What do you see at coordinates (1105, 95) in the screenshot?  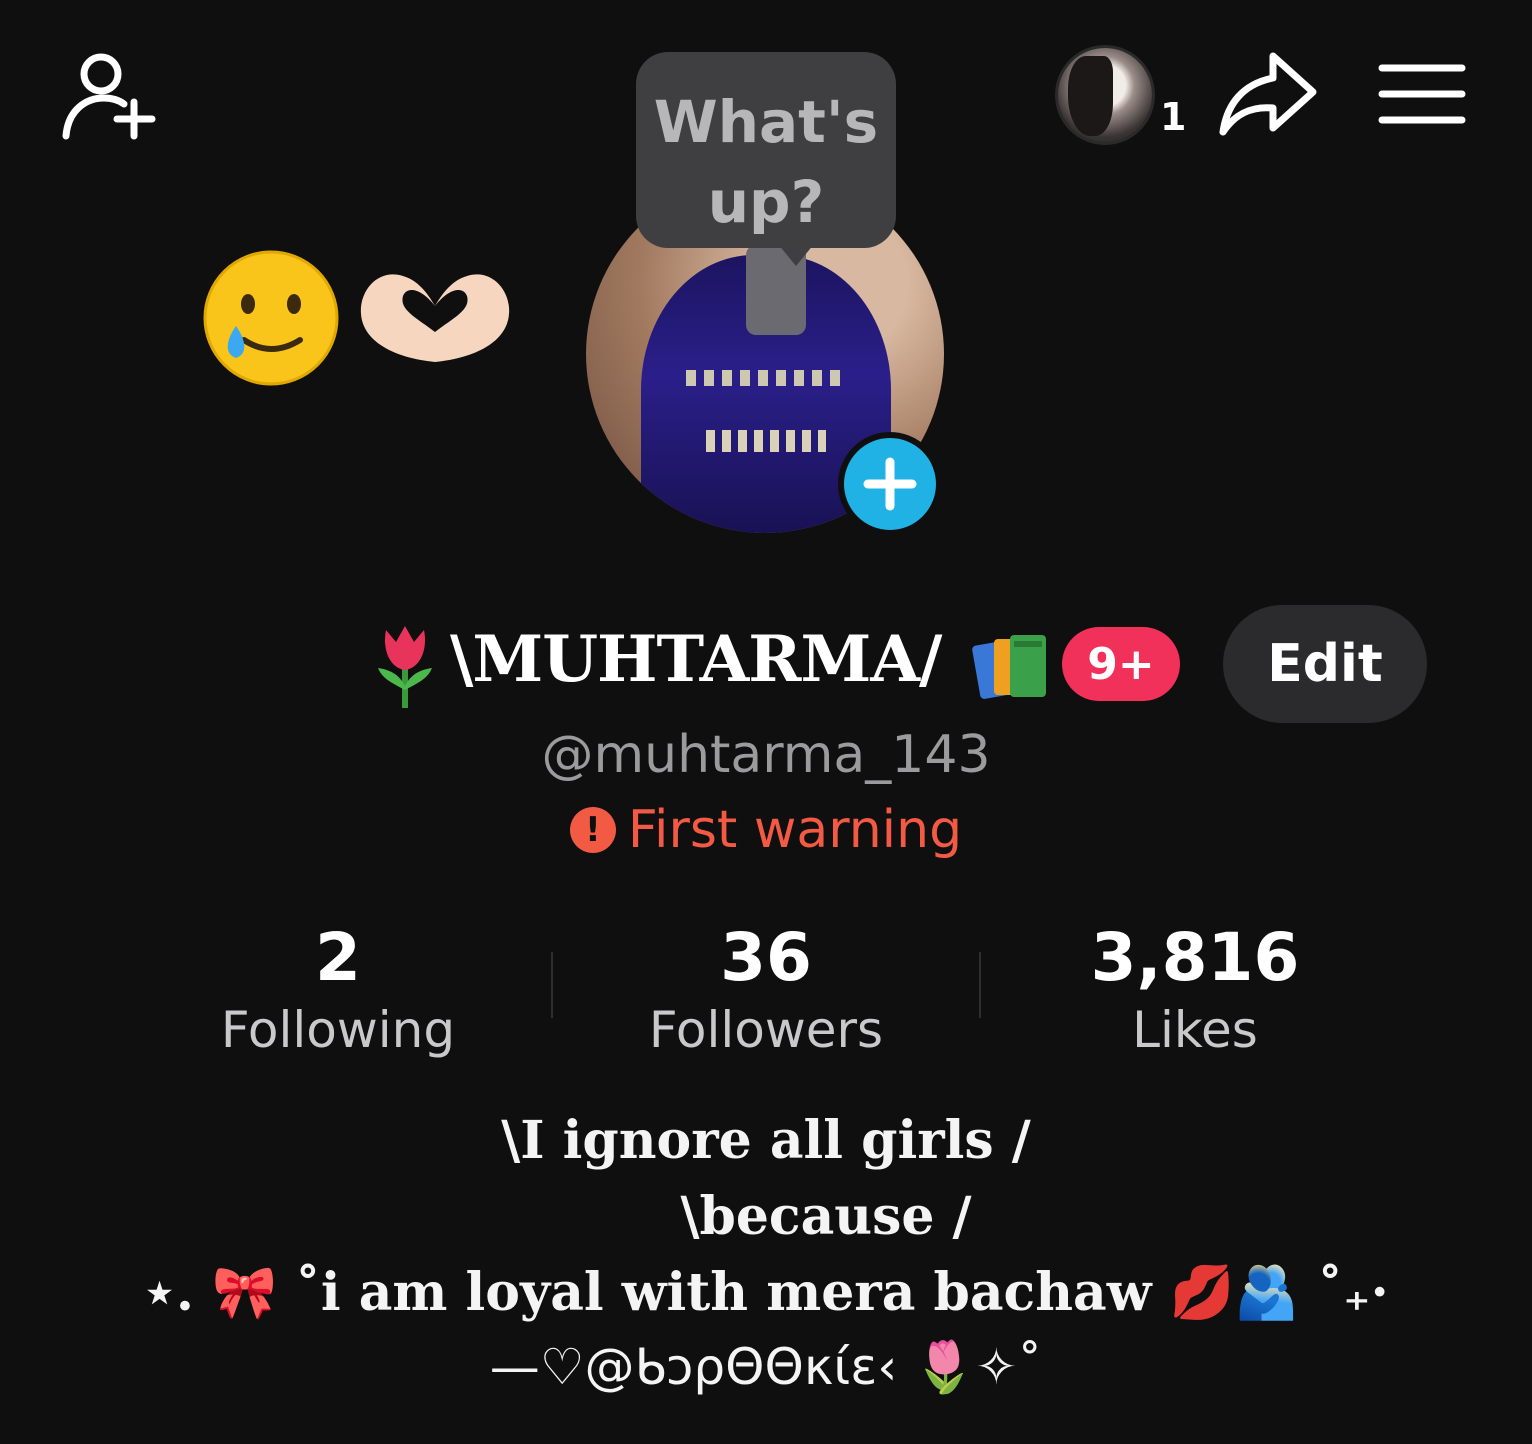 I see `story-avatar` at bounding box center [1105, 95].